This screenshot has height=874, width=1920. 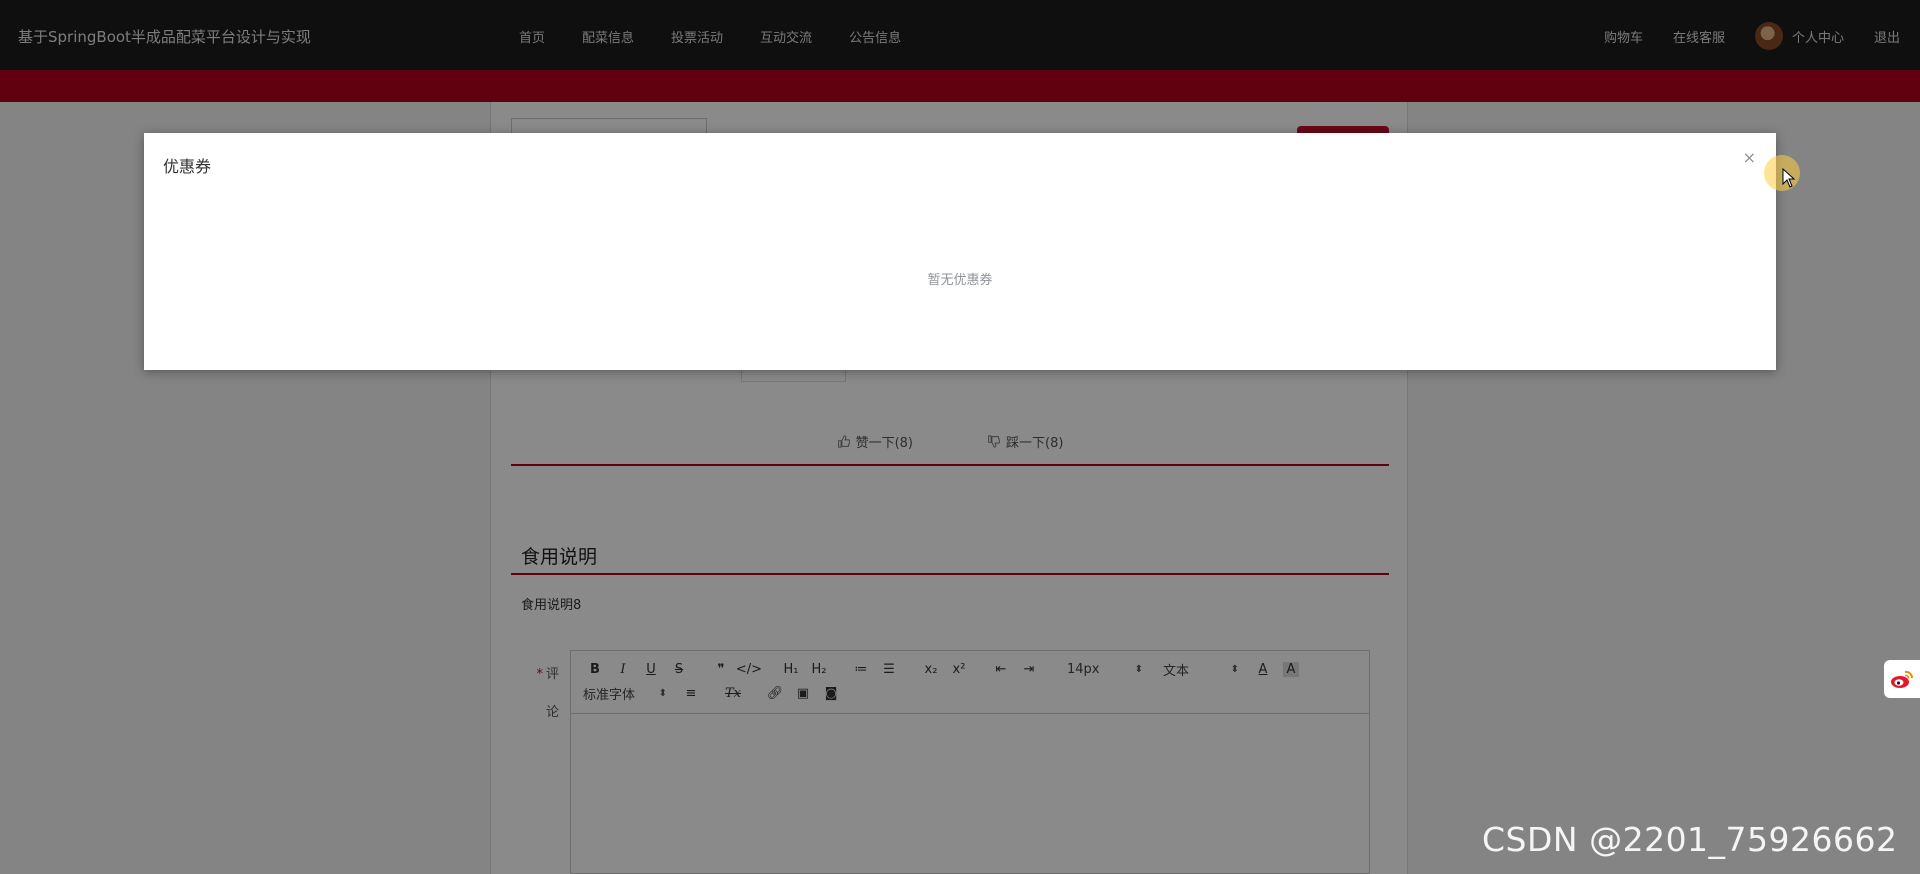 What do you see at coordinates (1690, 839) in the screenshot?
I see `watermark: CSDN @2201_75926662` at bounding box center [1690, 839].